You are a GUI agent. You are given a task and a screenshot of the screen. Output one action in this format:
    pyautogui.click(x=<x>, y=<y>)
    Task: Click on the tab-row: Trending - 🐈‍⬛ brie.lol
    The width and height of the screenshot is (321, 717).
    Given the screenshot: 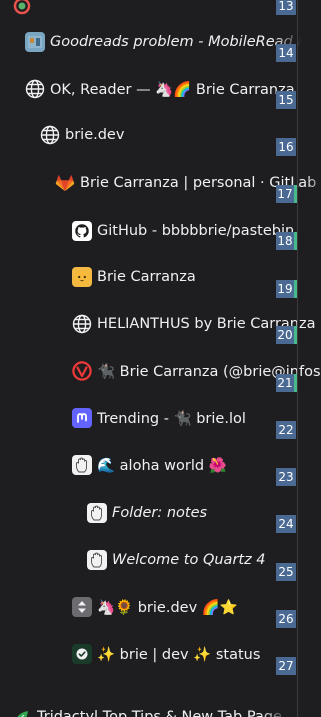 What is the action you would take?
    pyautogui.click(x=160, y=418)
    